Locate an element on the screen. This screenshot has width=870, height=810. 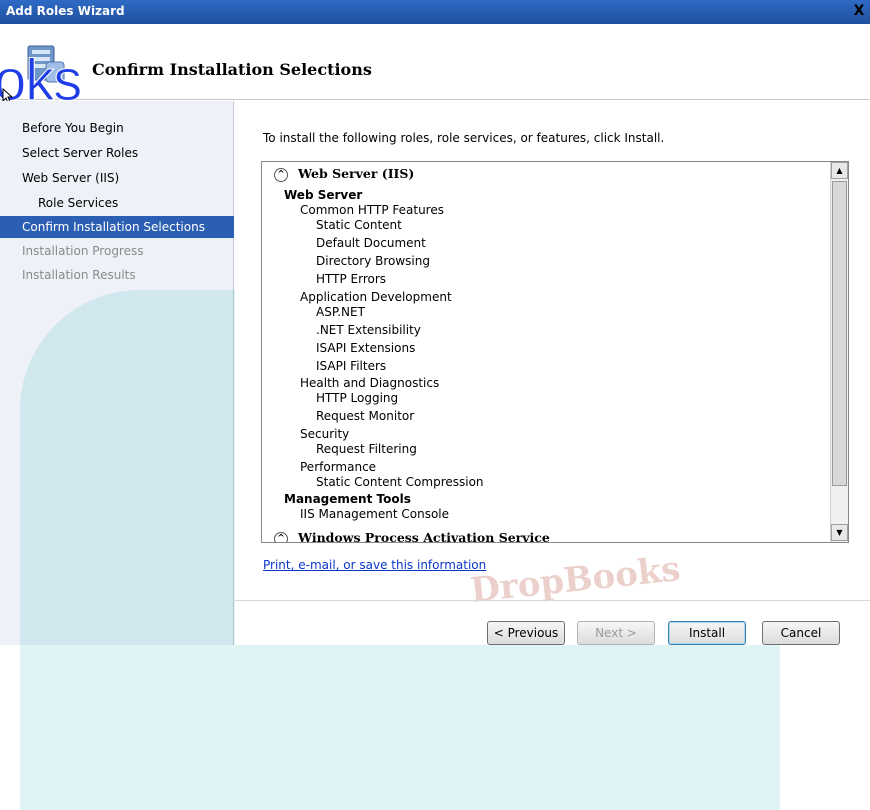
list-item: ASP.NET is located at coordinates (340, 312).